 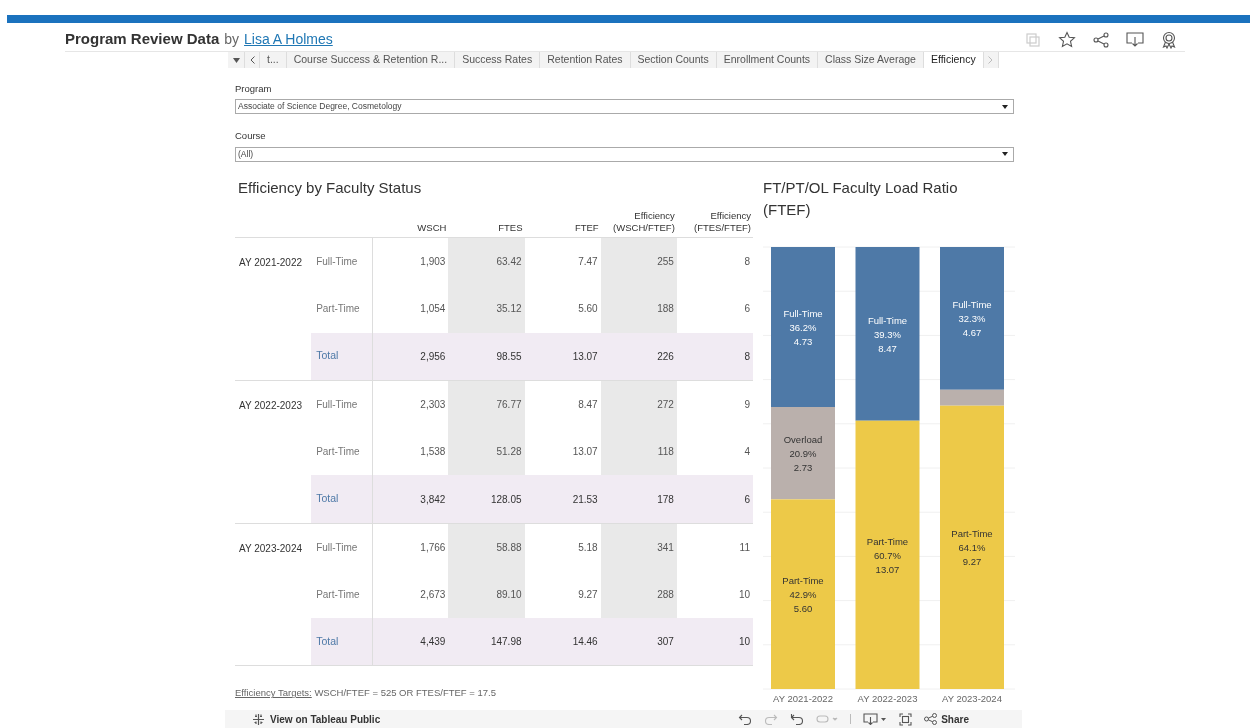 I want to click on table-cell: 1,538, so click(x=433, y=452).